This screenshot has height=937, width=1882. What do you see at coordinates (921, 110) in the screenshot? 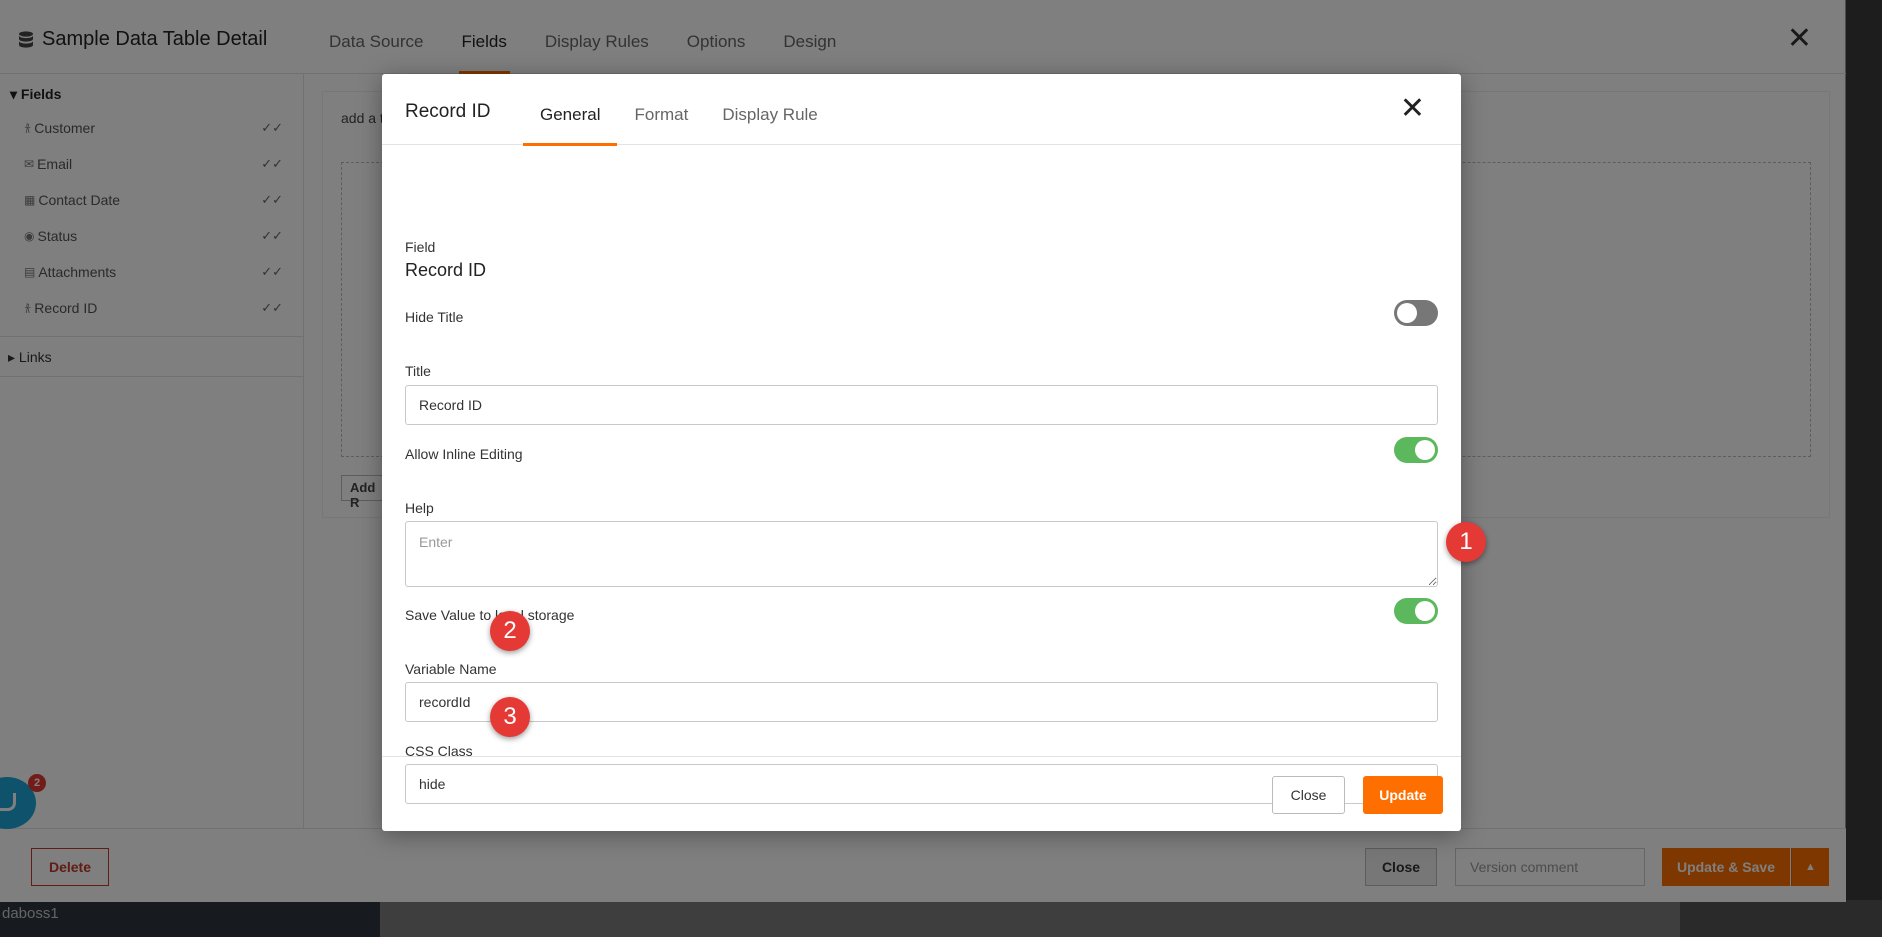
I see `modal-header: Record ID General Format Display Rule ✕` at bounding box center [921, 110].